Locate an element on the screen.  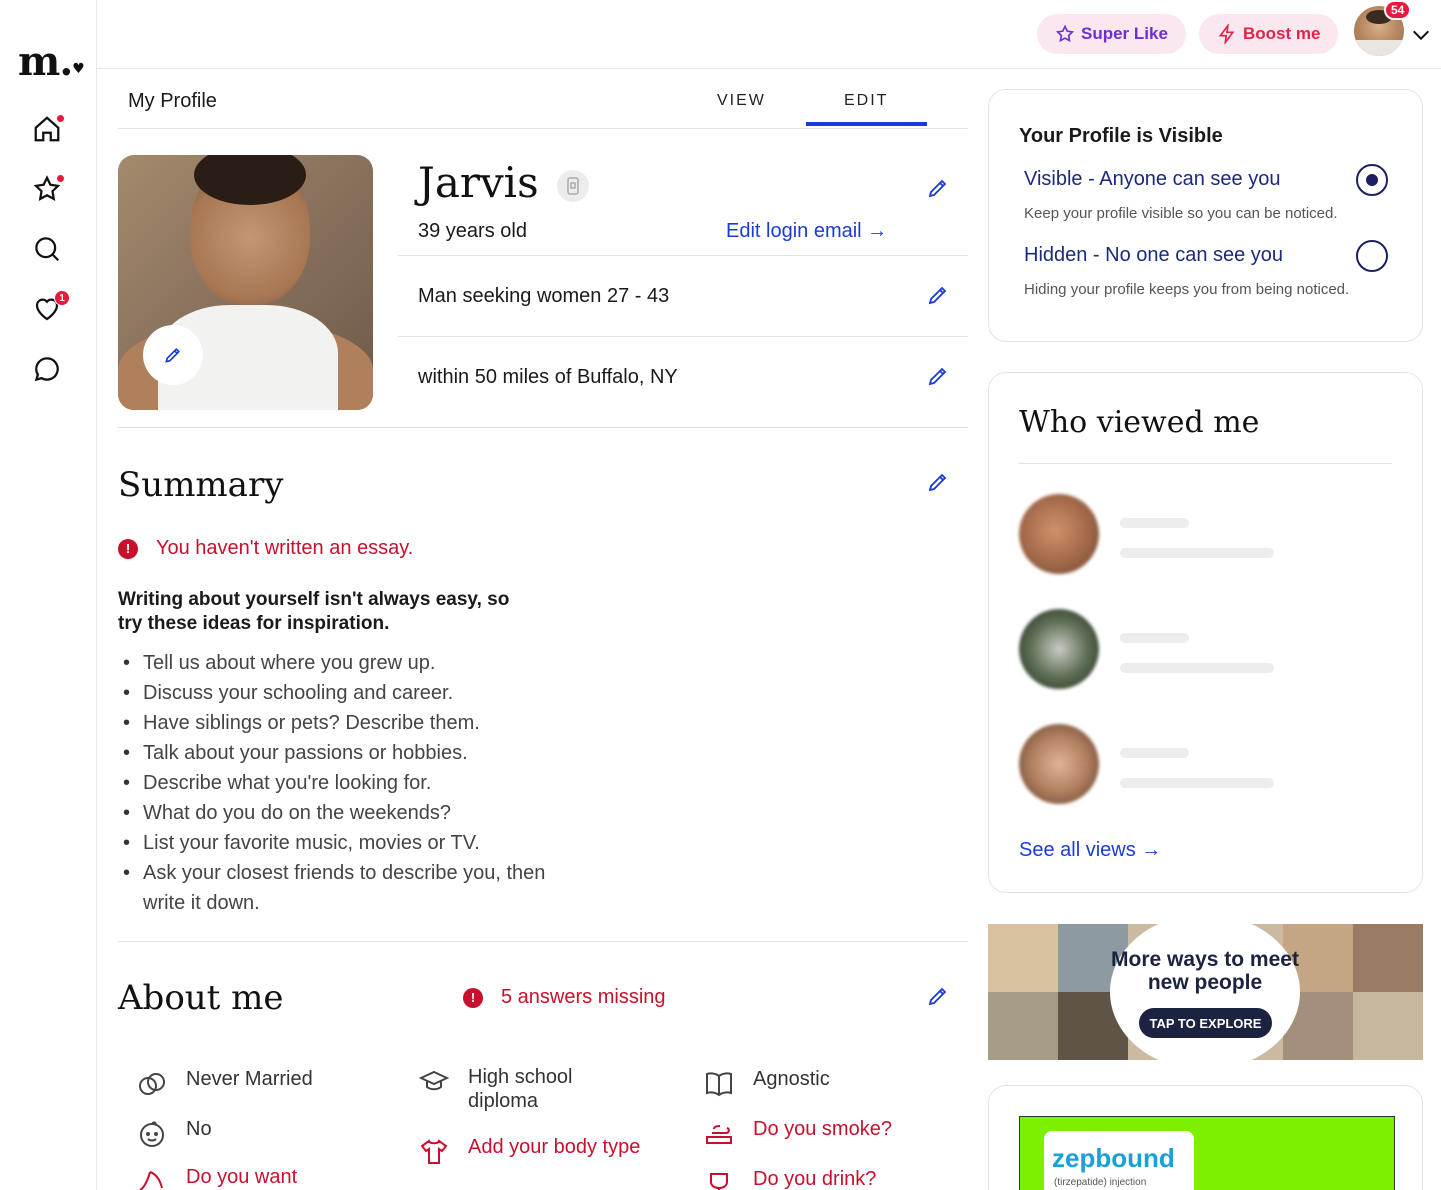
hidden-radio is located at coordinates (1372, 256).